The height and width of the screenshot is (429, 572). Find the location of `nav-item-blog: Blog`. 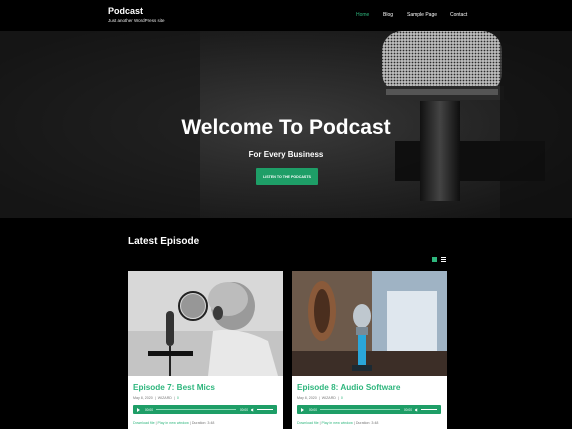

nav-item-blog: Blog is located at coordinates (395, 15).